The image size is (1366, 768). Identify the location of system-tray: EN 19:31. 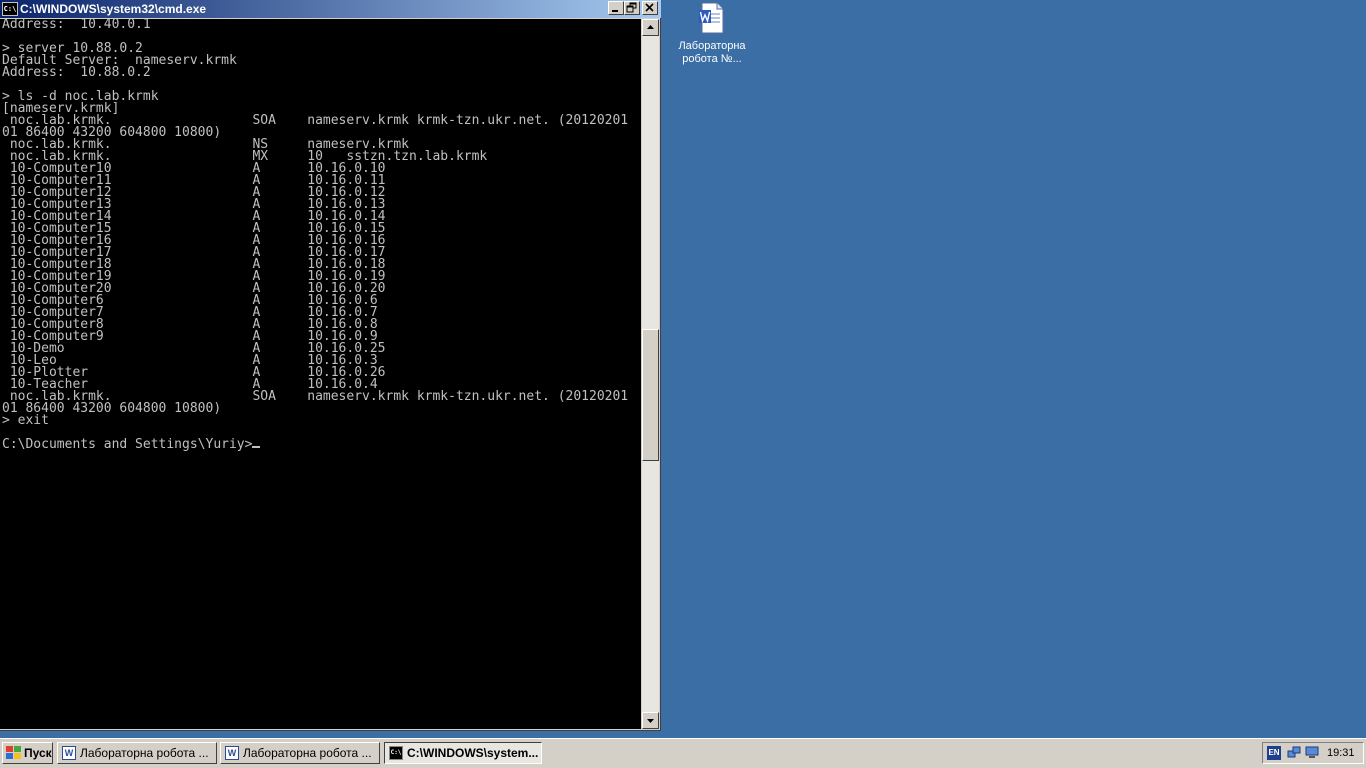
(1313, 753).